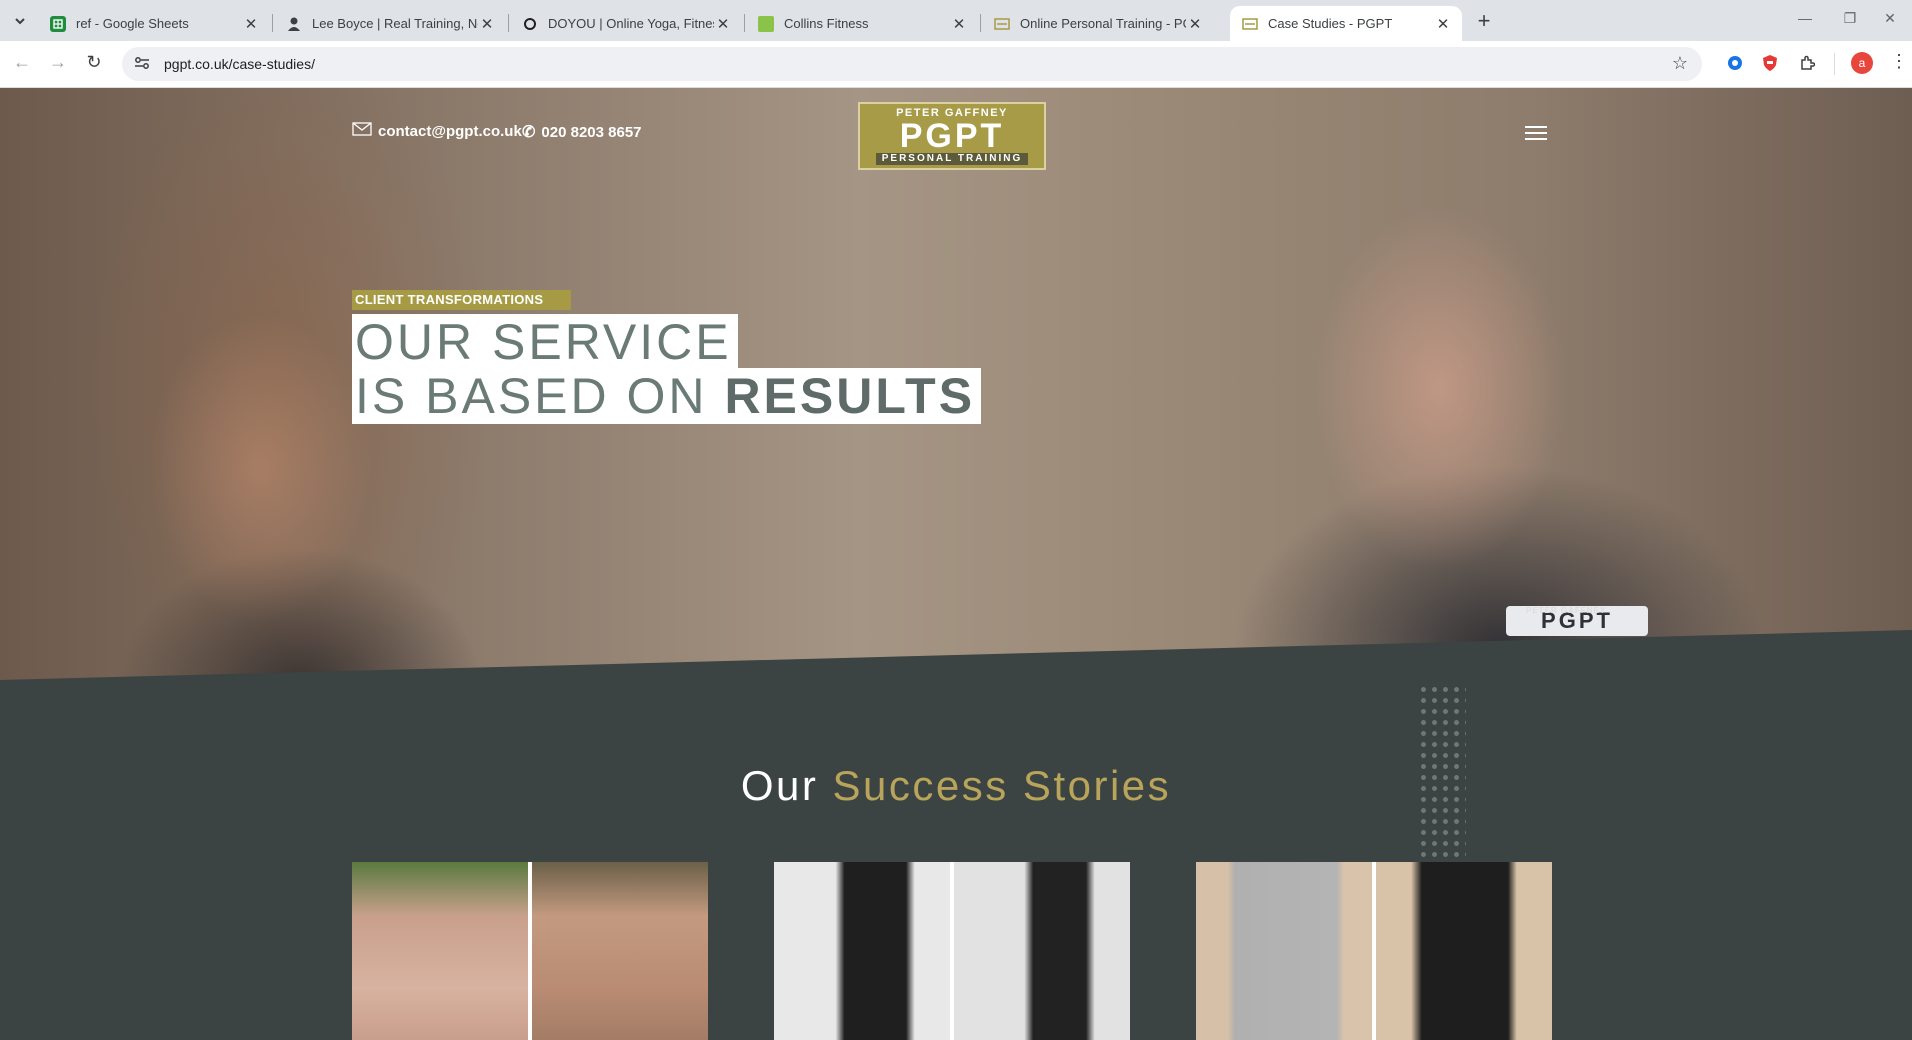 This screenshot has height=1040, width=1912. What do you see at coordinates (1862, 63) in the screenshot?
I see `profile-avatar: a` at bounding box center [1862, 63].